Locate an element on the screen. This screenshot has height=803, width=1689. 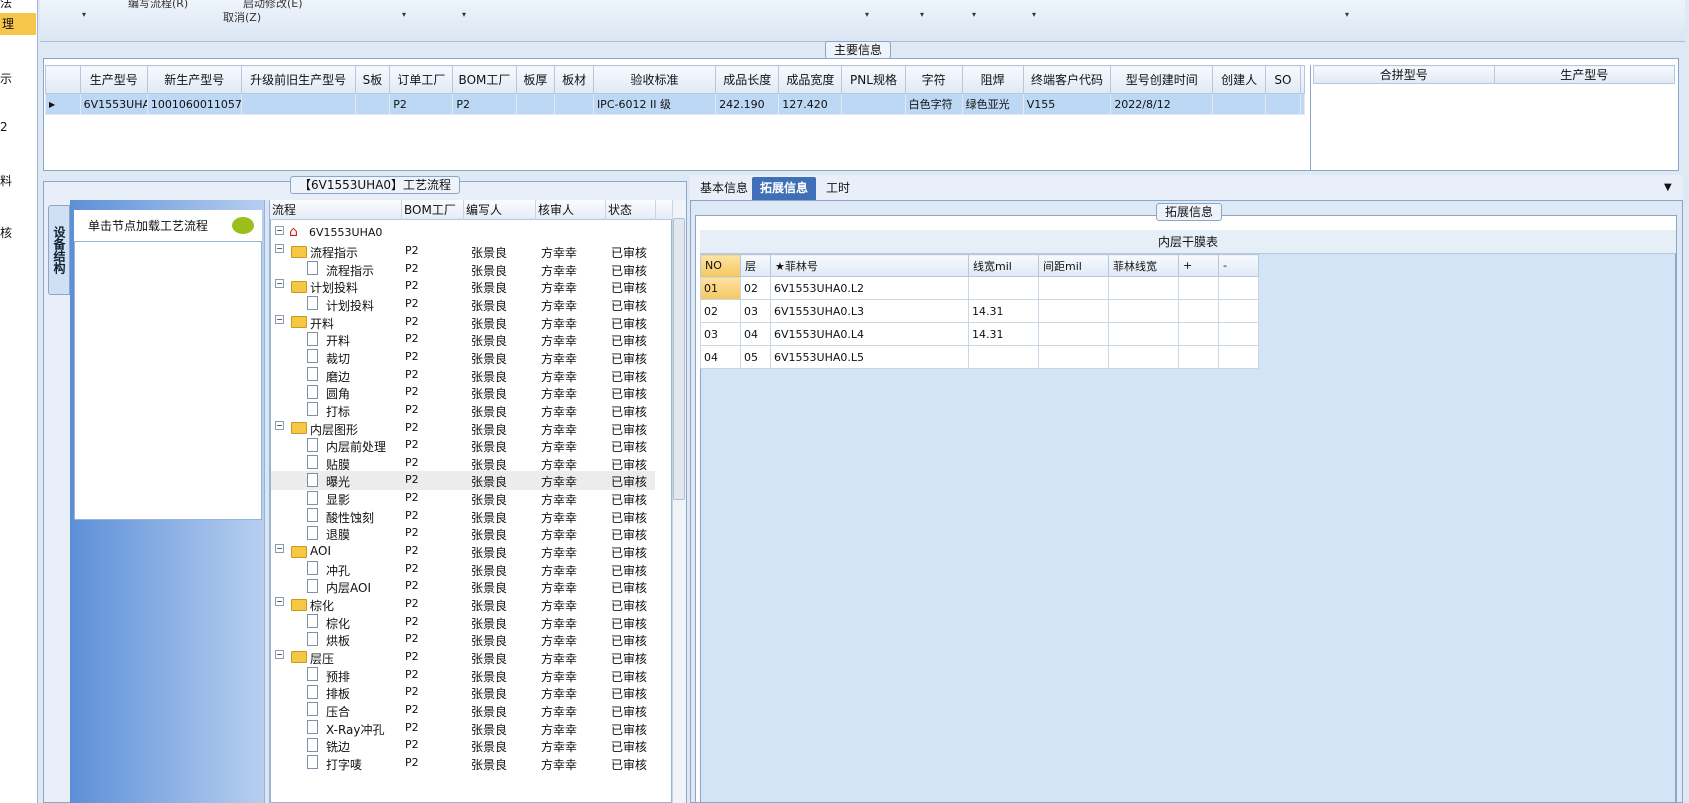
film-column-header: - is located at coordinates (1238, 265).